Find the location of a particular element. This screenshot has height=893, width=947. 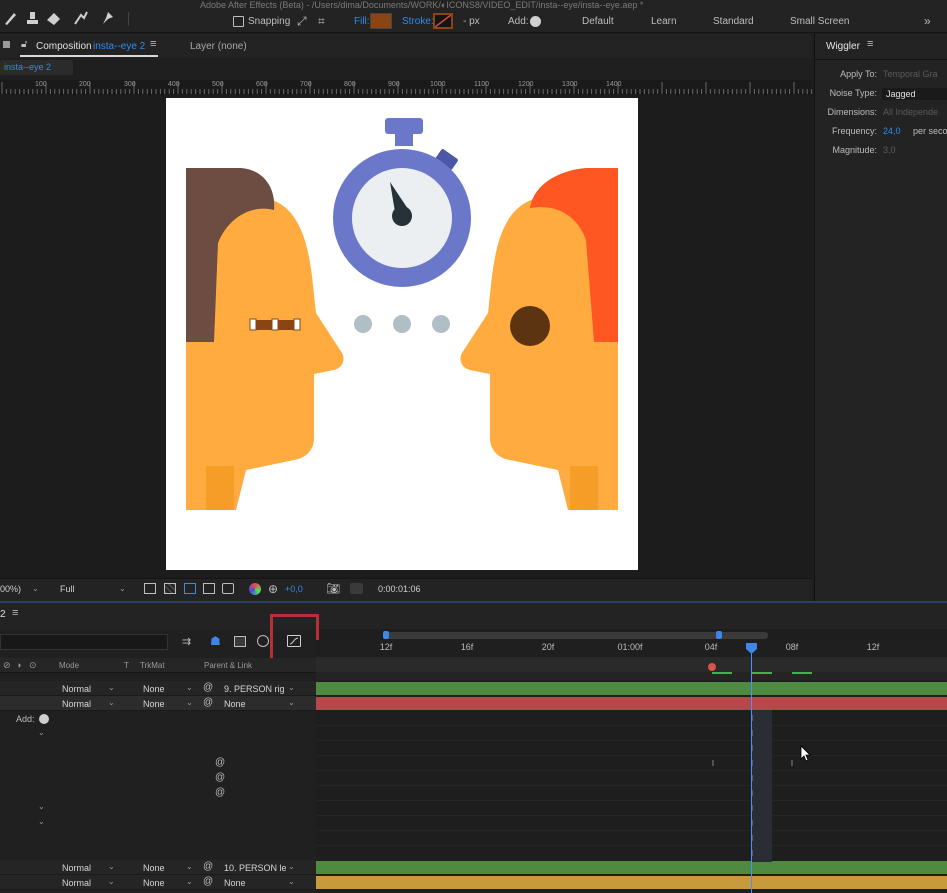

frame-blending-icon is located at coordinates (240, 641).